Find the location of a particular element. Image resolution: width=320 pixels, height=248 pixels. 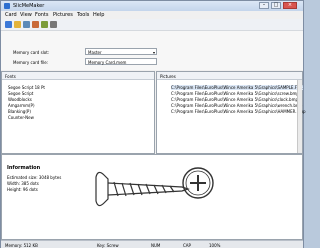

window-title: SlicMeMaker is located at coordinates (29, 6).